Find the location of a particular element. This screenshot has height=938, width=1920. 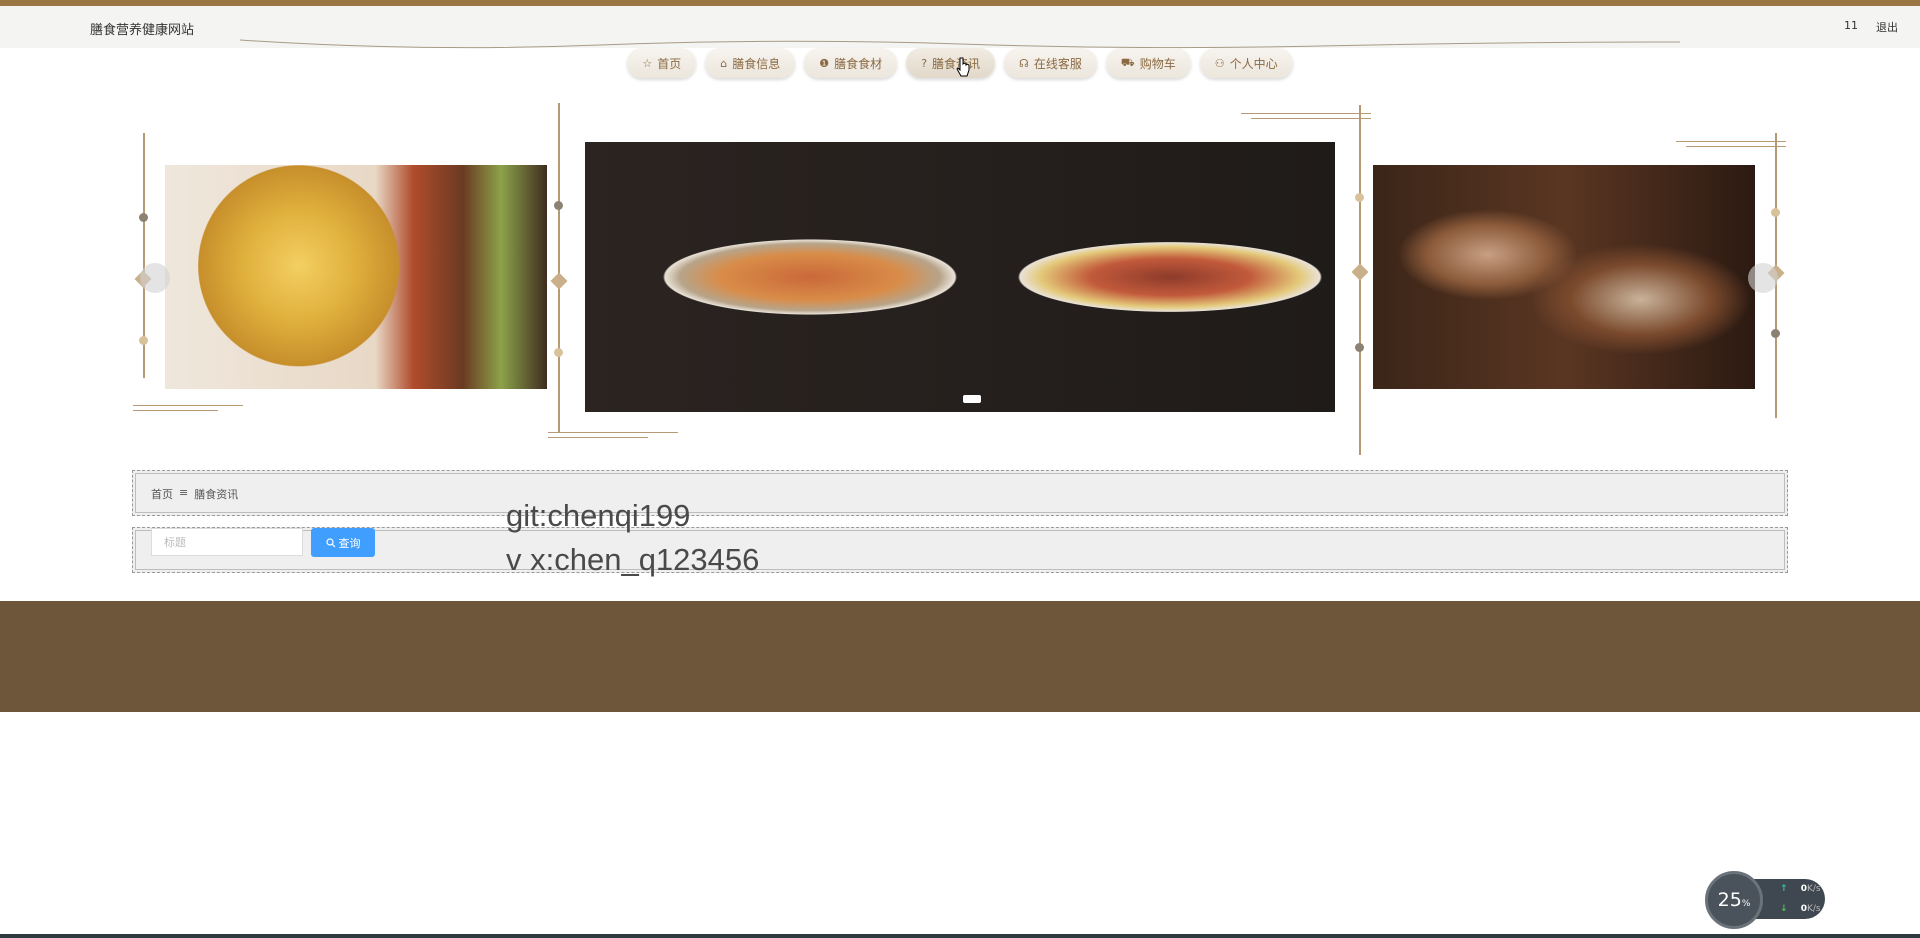

carousel-slide-seafood-noodles is located at coordinates (960, 277).